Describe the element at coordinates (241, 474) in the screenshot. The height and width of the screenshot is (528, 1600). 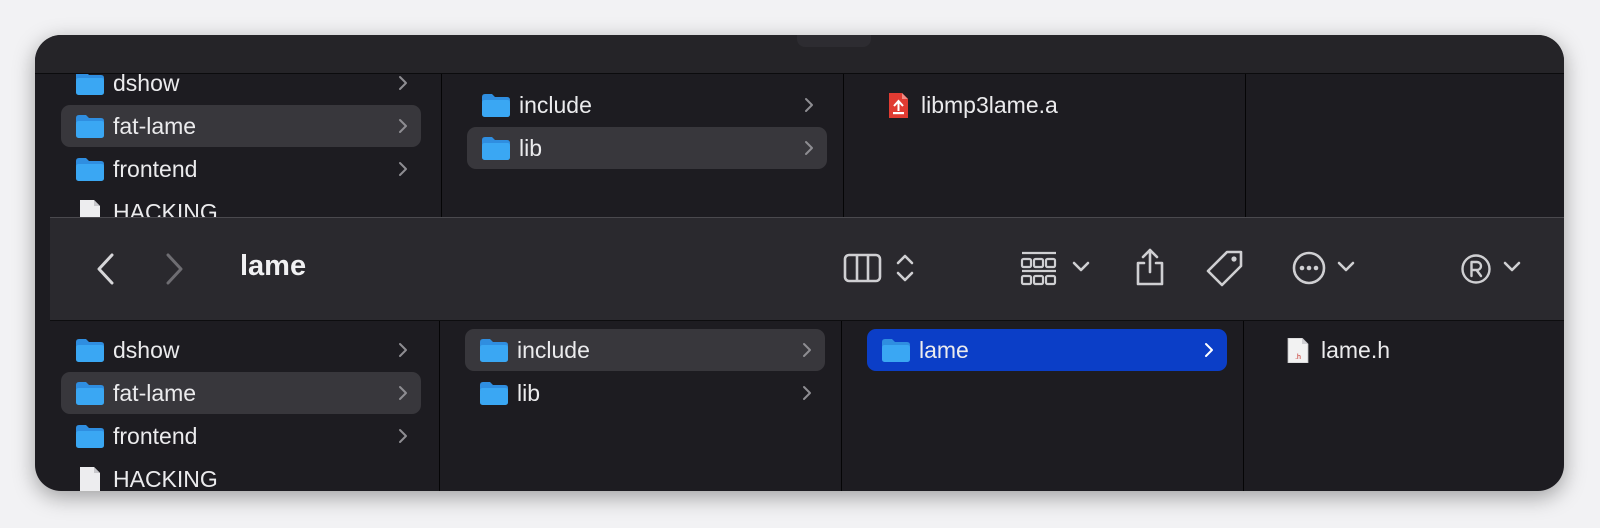
I see `file-row-hacking: HACKING` at that location.